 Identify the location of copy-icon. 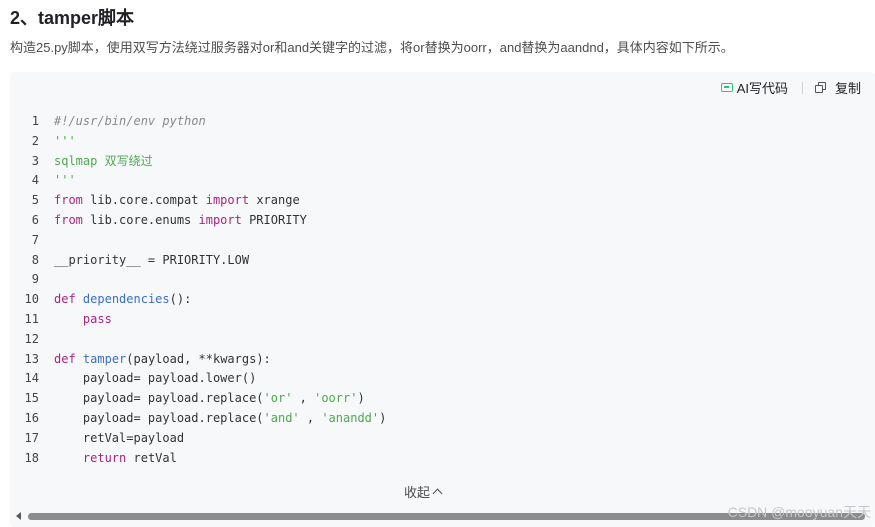
(820, 87).